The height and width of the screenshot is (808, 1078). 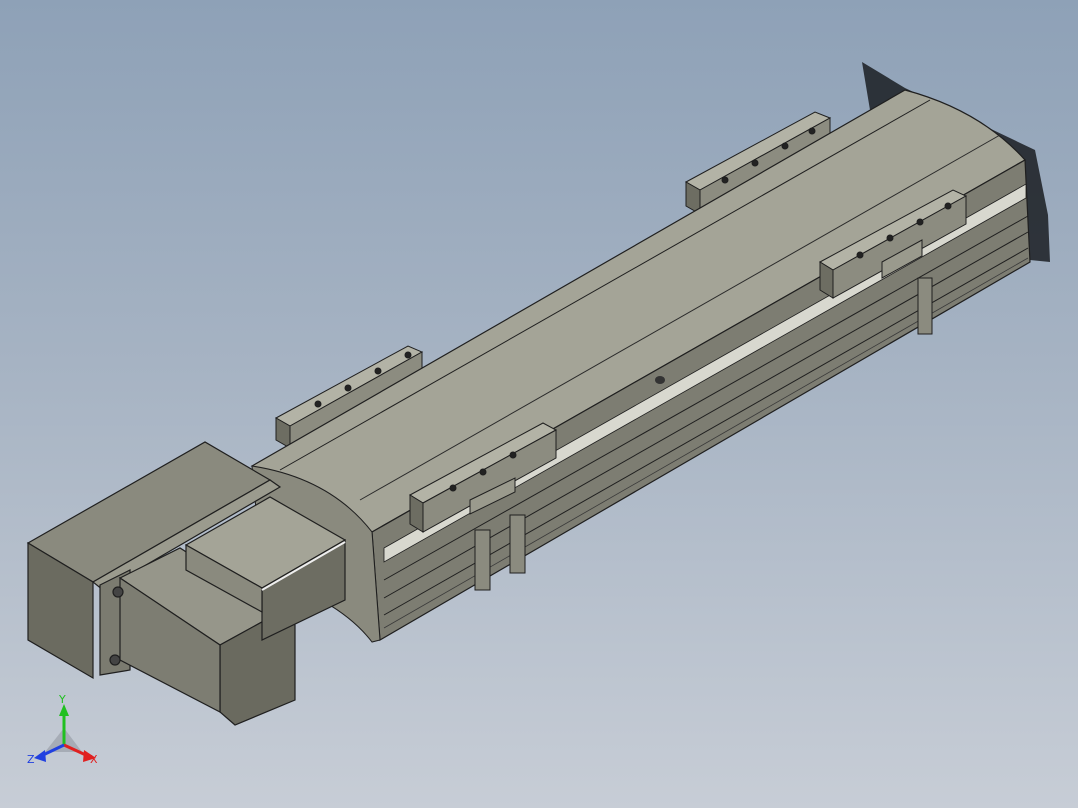 What do you see at coordinates (62, 729) in the screenshot?
I see `orientation-triad: Y X Z` at bounding box center [62, 729].